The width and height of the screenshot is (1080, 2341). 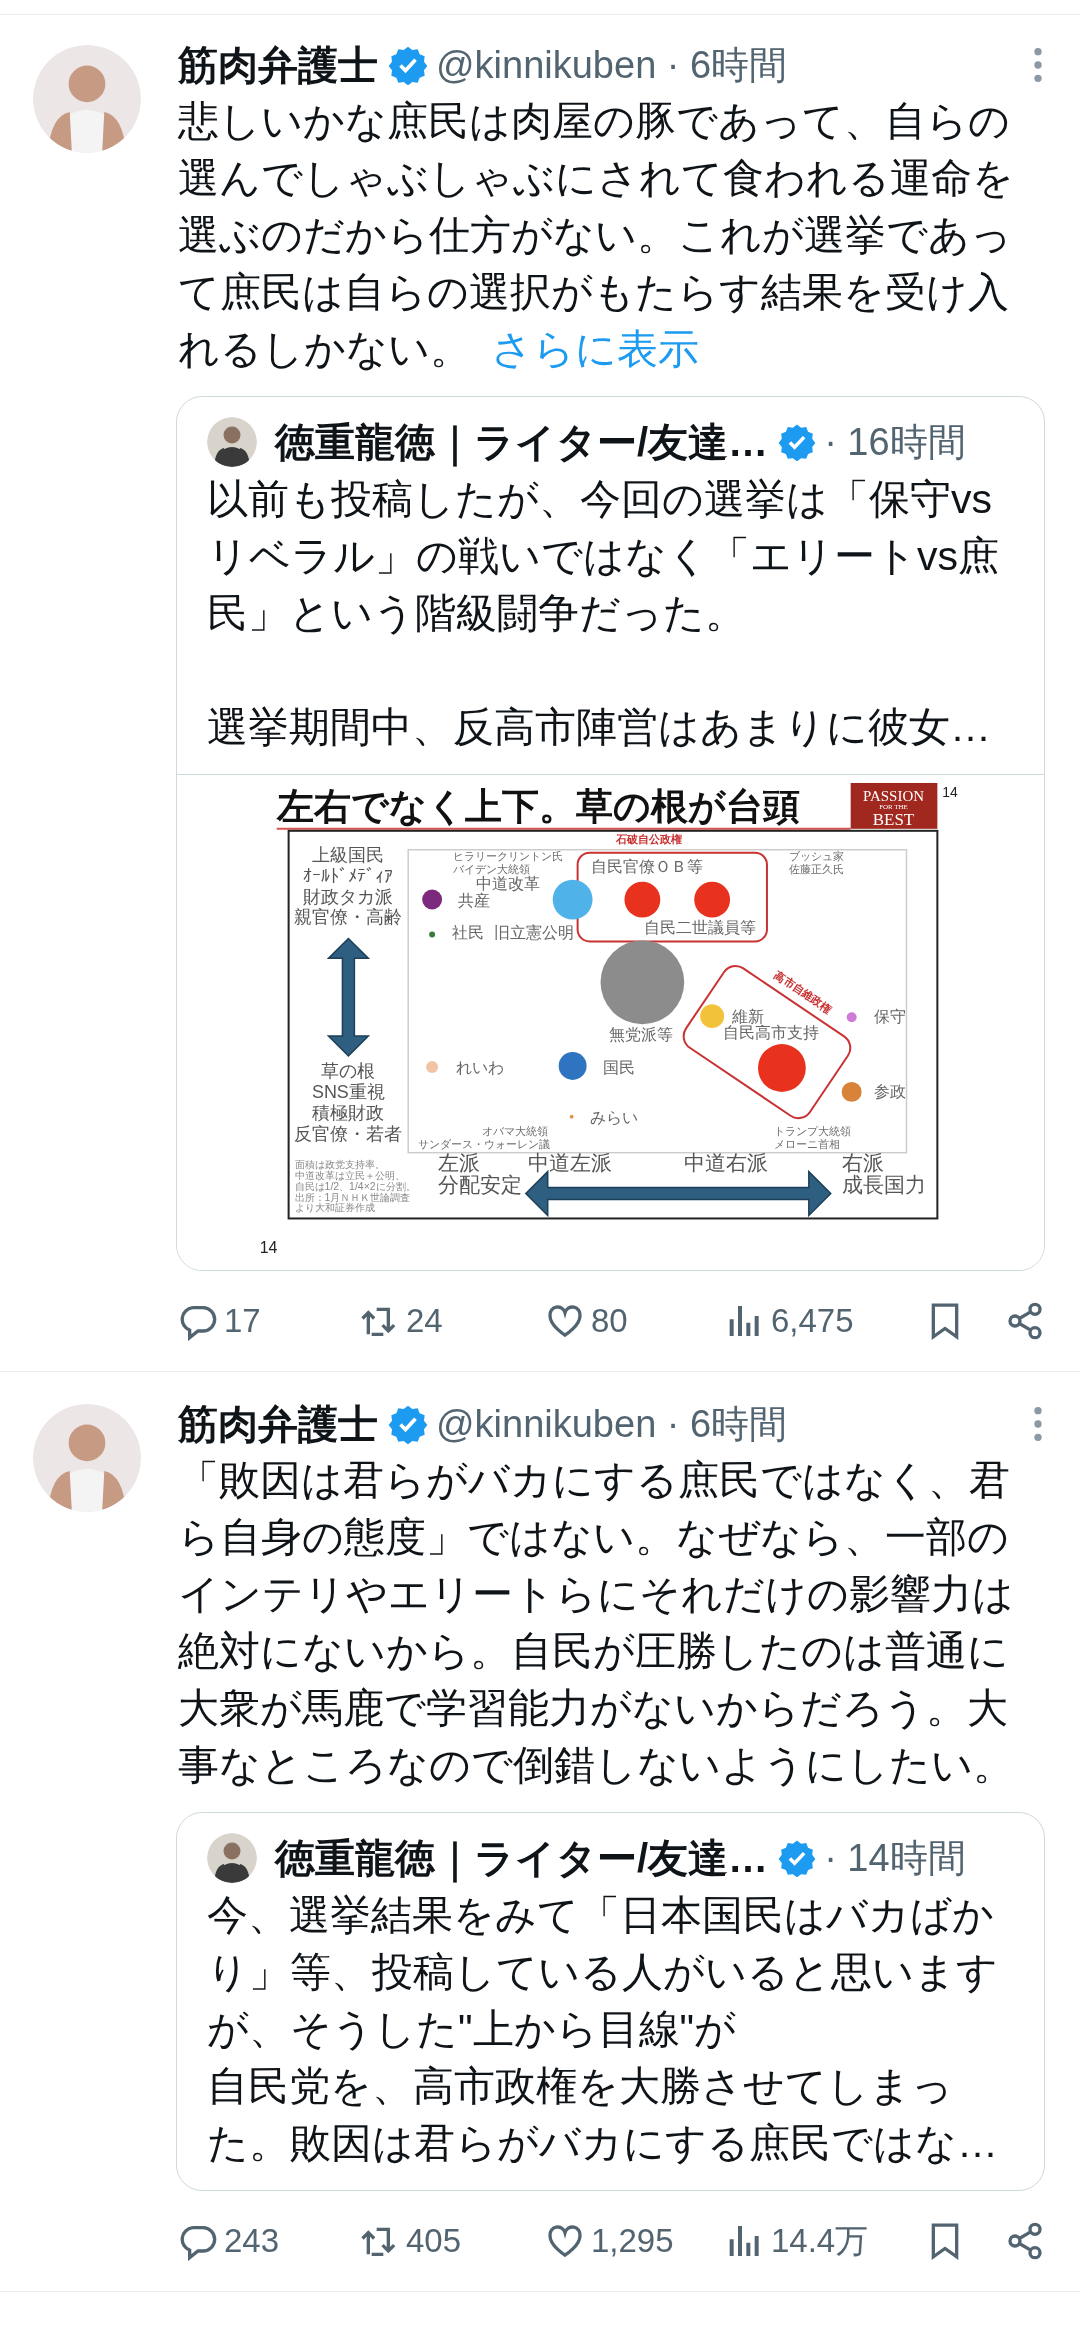 I want to click on diagram-label: みらい, so click(x=613, y=1117).